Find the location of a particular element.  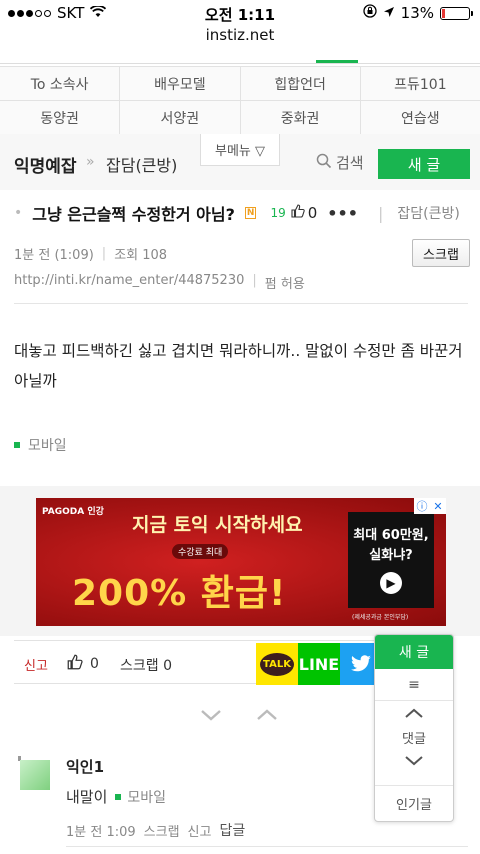

post-category: 잡담(큰방) is located at coordinates (428, 213).